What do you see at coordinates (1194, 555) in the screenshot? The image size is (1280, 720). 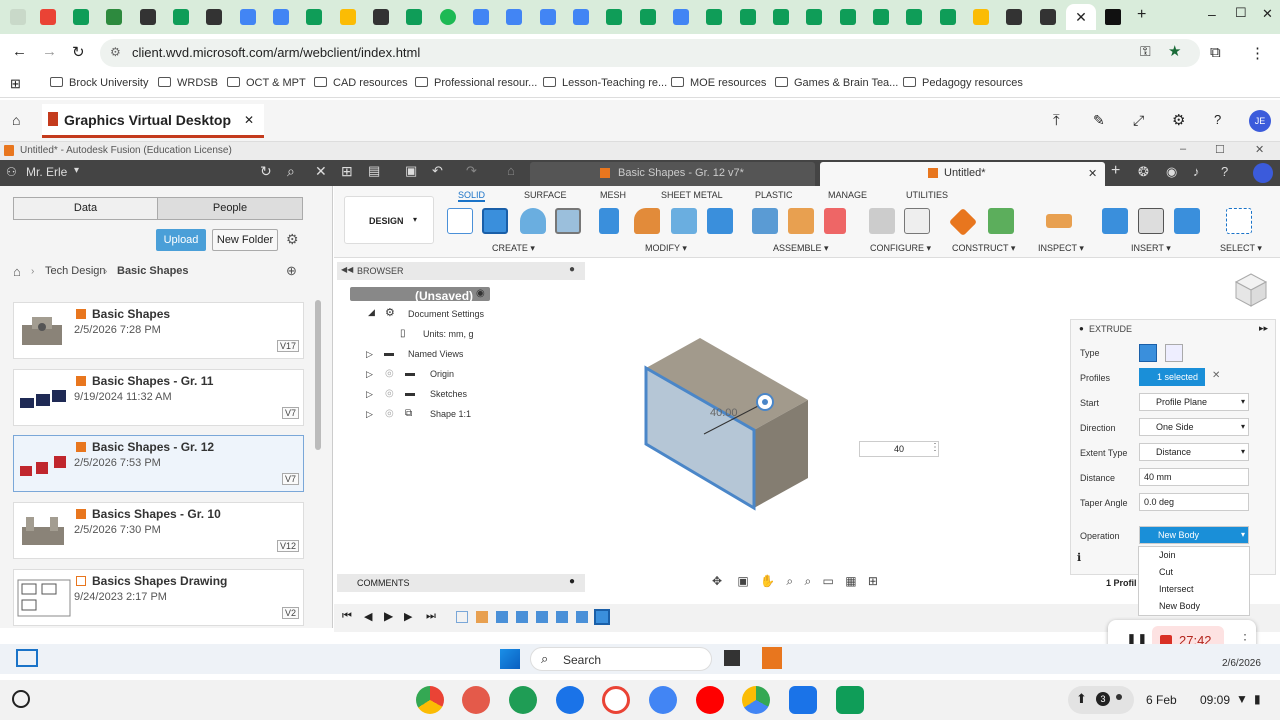 I see `menu-item-join: Join` at bounding box center [1194, 555].